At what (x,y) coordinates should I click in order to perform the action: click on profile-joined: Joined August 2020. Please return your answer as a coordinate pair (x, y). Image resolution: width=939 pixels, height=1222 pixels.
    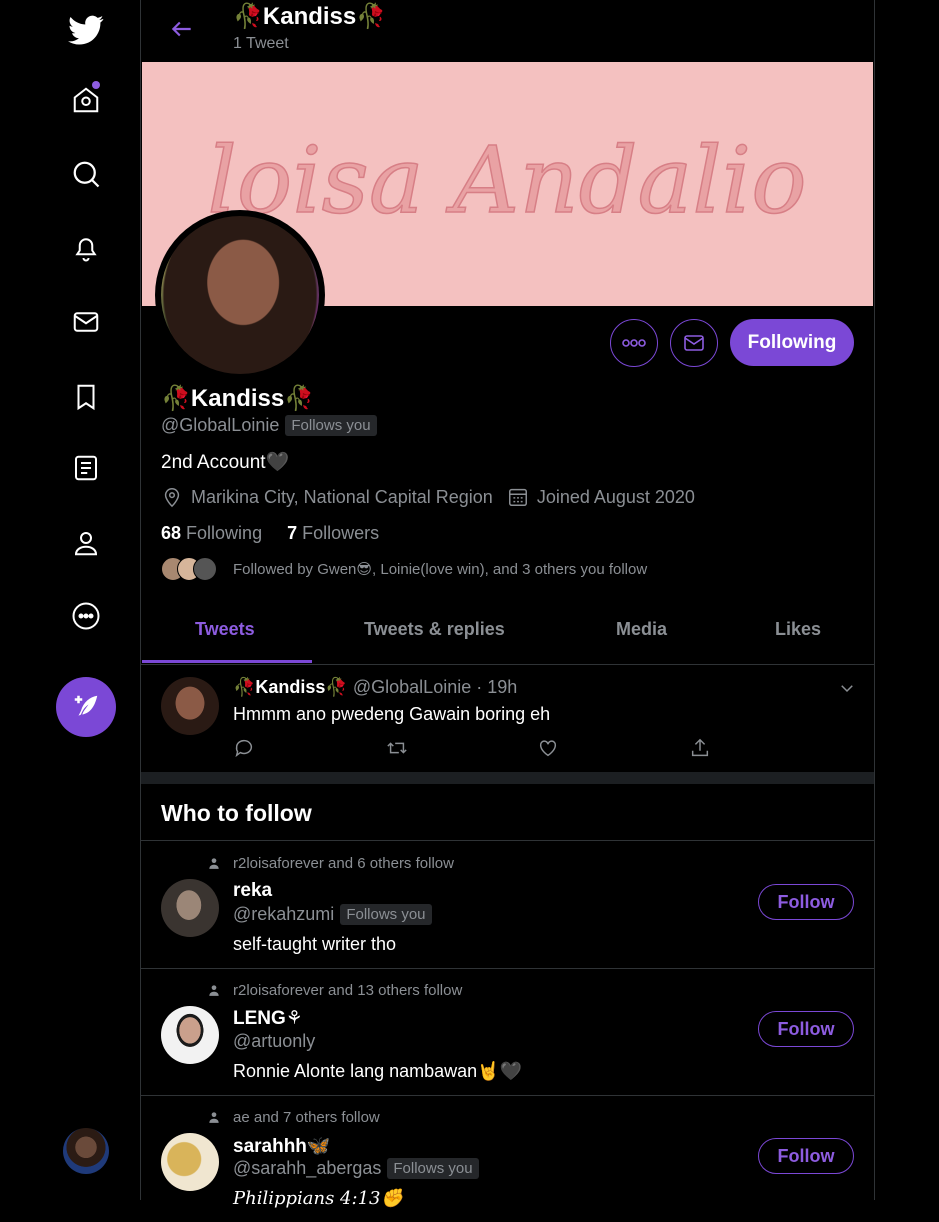
    Looking at the image, I should click on (615, 496).